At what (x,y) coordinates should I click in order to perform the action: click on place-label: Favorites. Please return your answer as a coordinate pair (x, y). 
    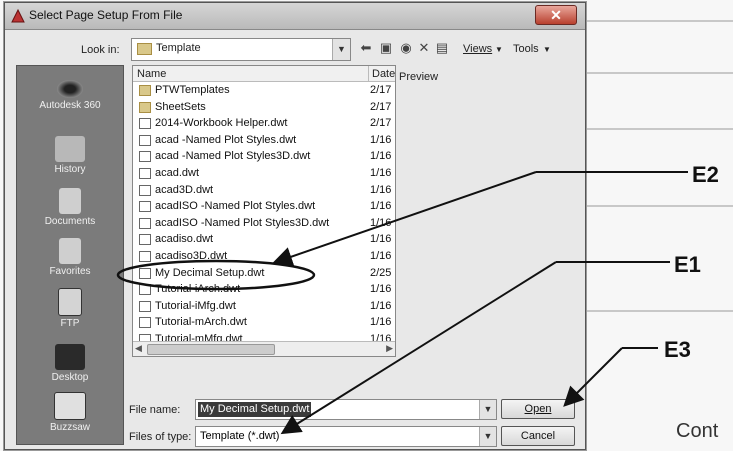
    Looking at the image, I should click on (70, 271).